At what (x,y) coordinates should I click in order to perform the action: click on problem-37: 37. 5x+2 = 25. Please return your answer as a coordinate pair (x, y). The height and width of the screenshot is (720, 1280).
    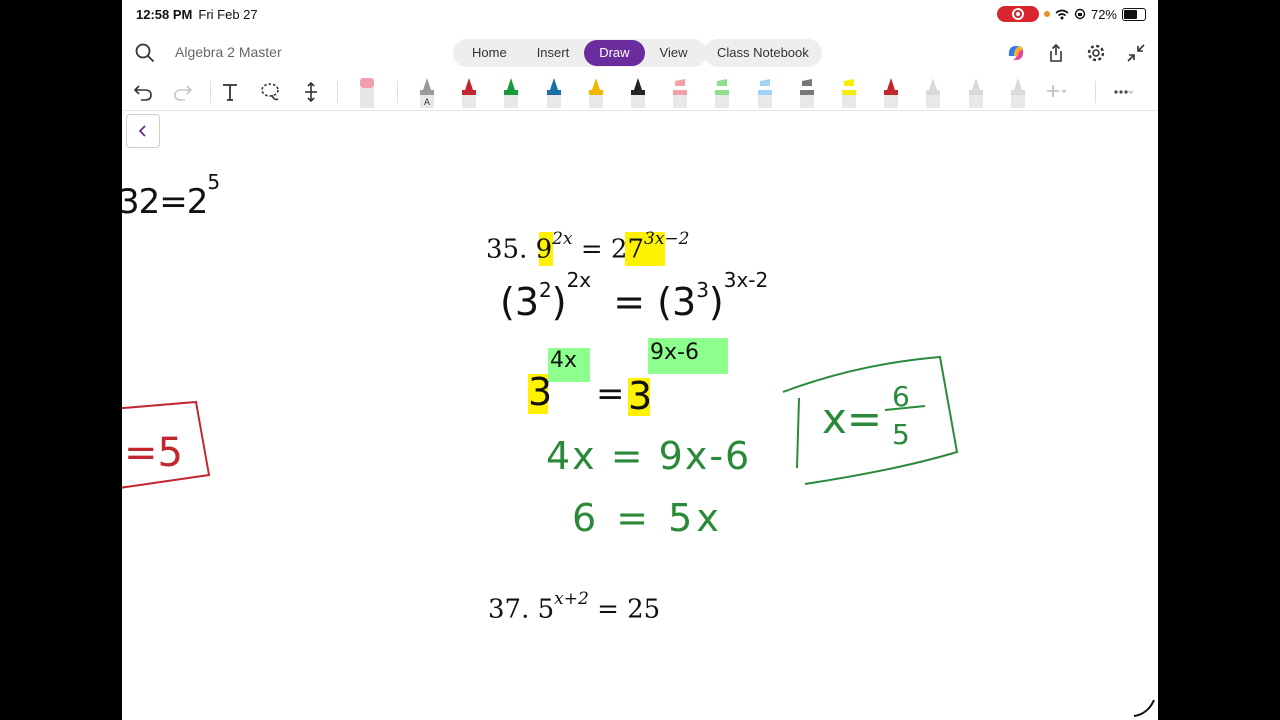
    Looking at the image, I should click on (574, 607).